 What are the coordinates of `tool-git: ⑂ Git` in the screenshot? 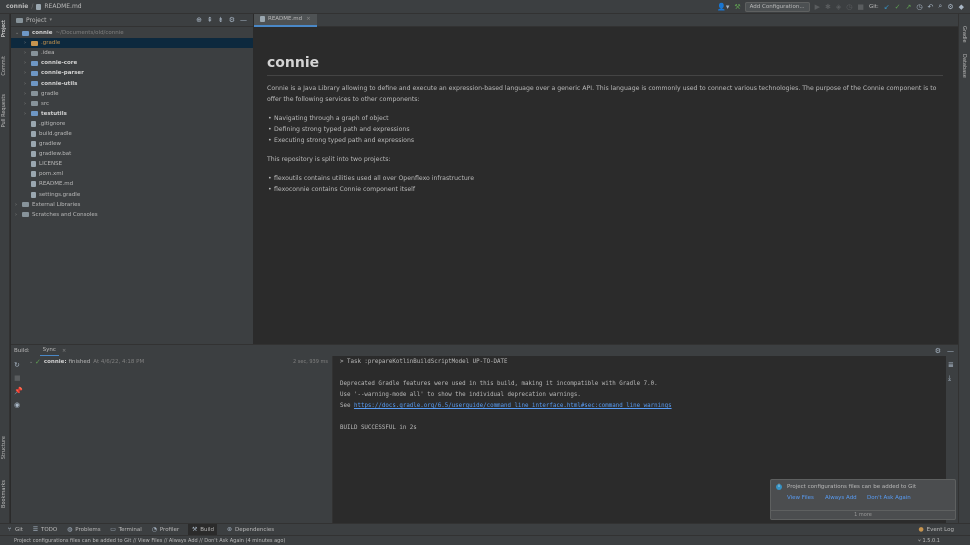 It's located at (14, 530).